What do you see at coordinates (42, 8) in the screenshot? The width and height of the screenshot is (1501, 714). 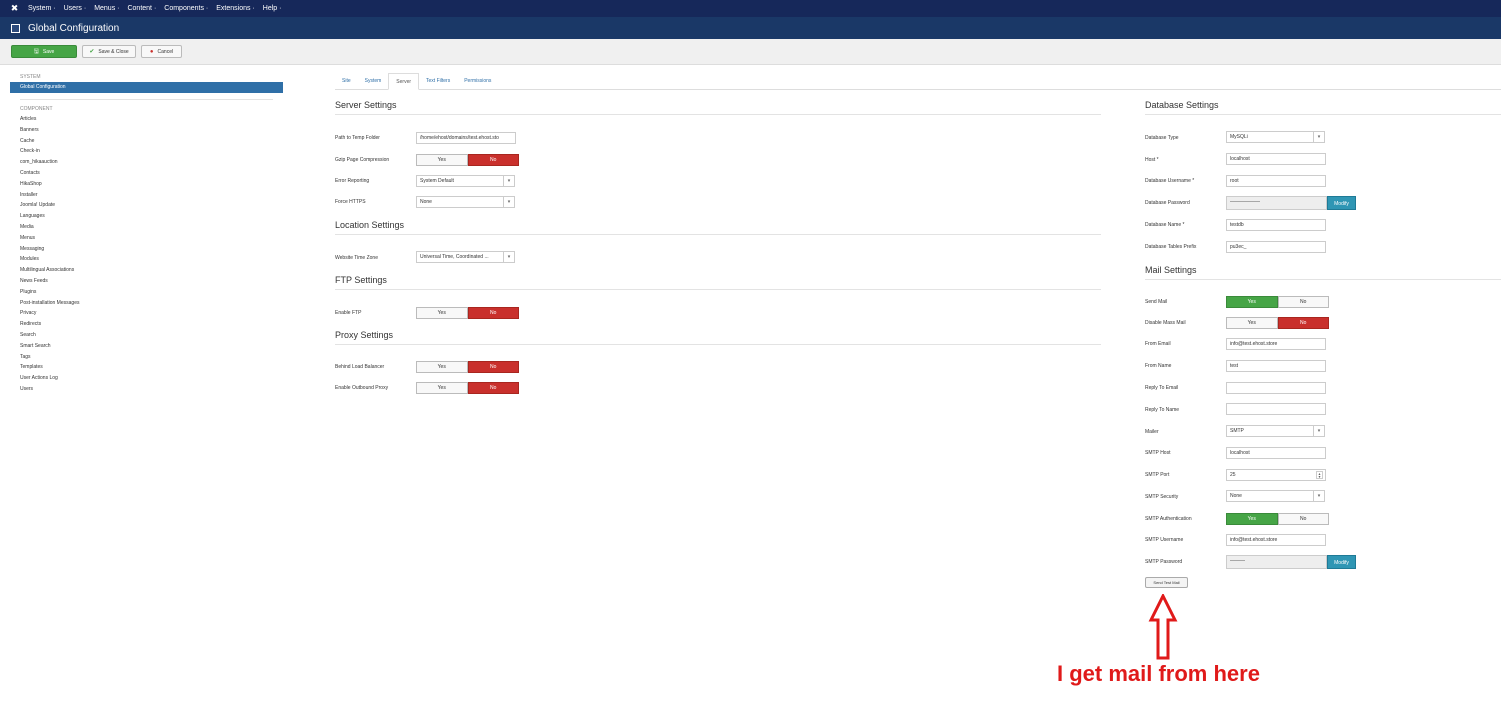 I see `menu-system: System ·` at bounding box center [42, 8].